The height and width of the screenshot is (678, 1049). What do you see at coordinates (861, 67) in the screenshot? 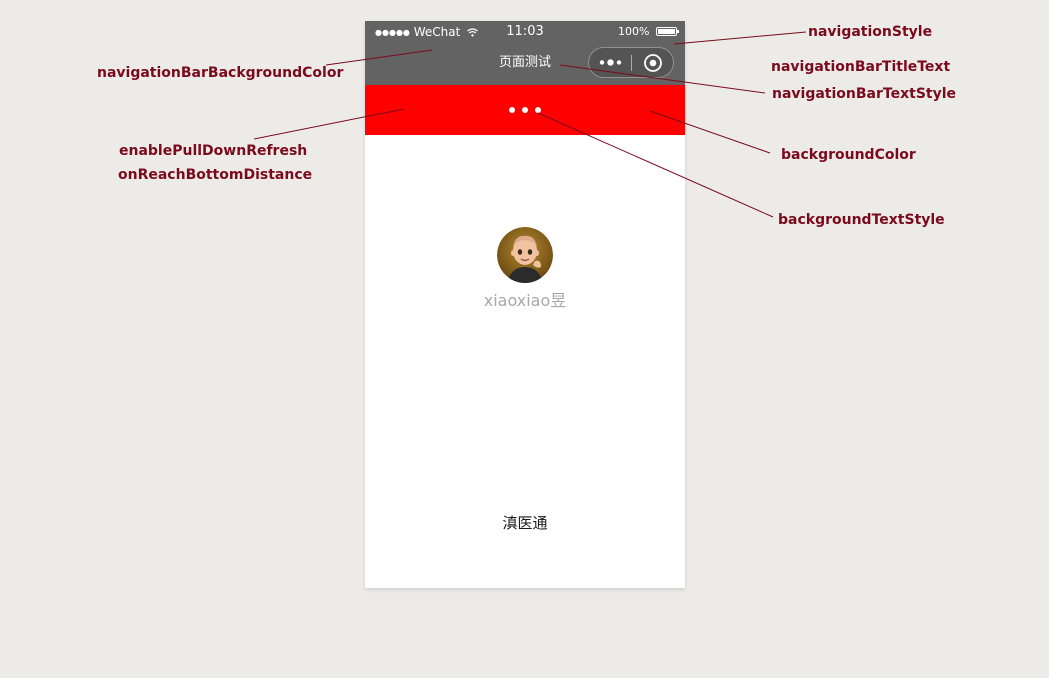
I see `annotation-navigationBarTitleText: navigationBarTitleText` at bounding box center [861, 67].